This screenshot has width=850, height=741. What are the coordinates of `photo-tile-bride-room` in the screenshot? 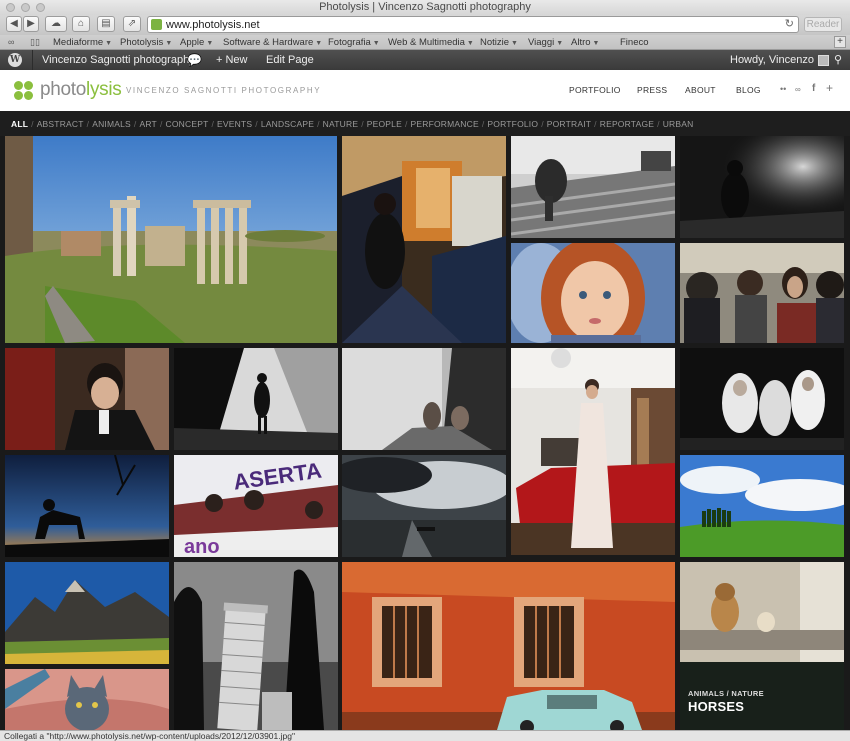 It's located at (593, 451).